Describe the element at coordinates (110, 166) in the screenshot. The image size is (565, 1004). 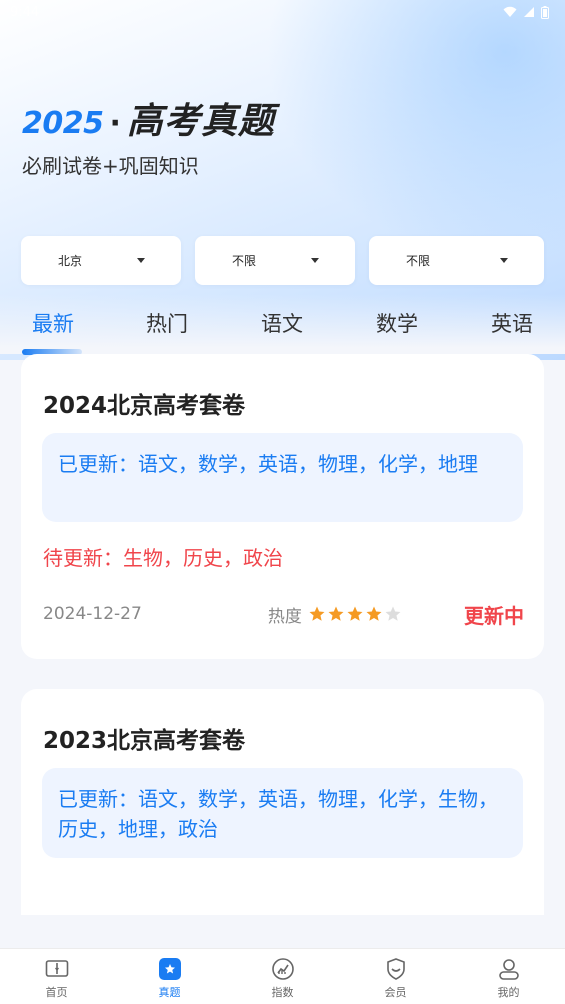
I see `hero-subtitle: 必刷试卷+巩固知识` at that location.